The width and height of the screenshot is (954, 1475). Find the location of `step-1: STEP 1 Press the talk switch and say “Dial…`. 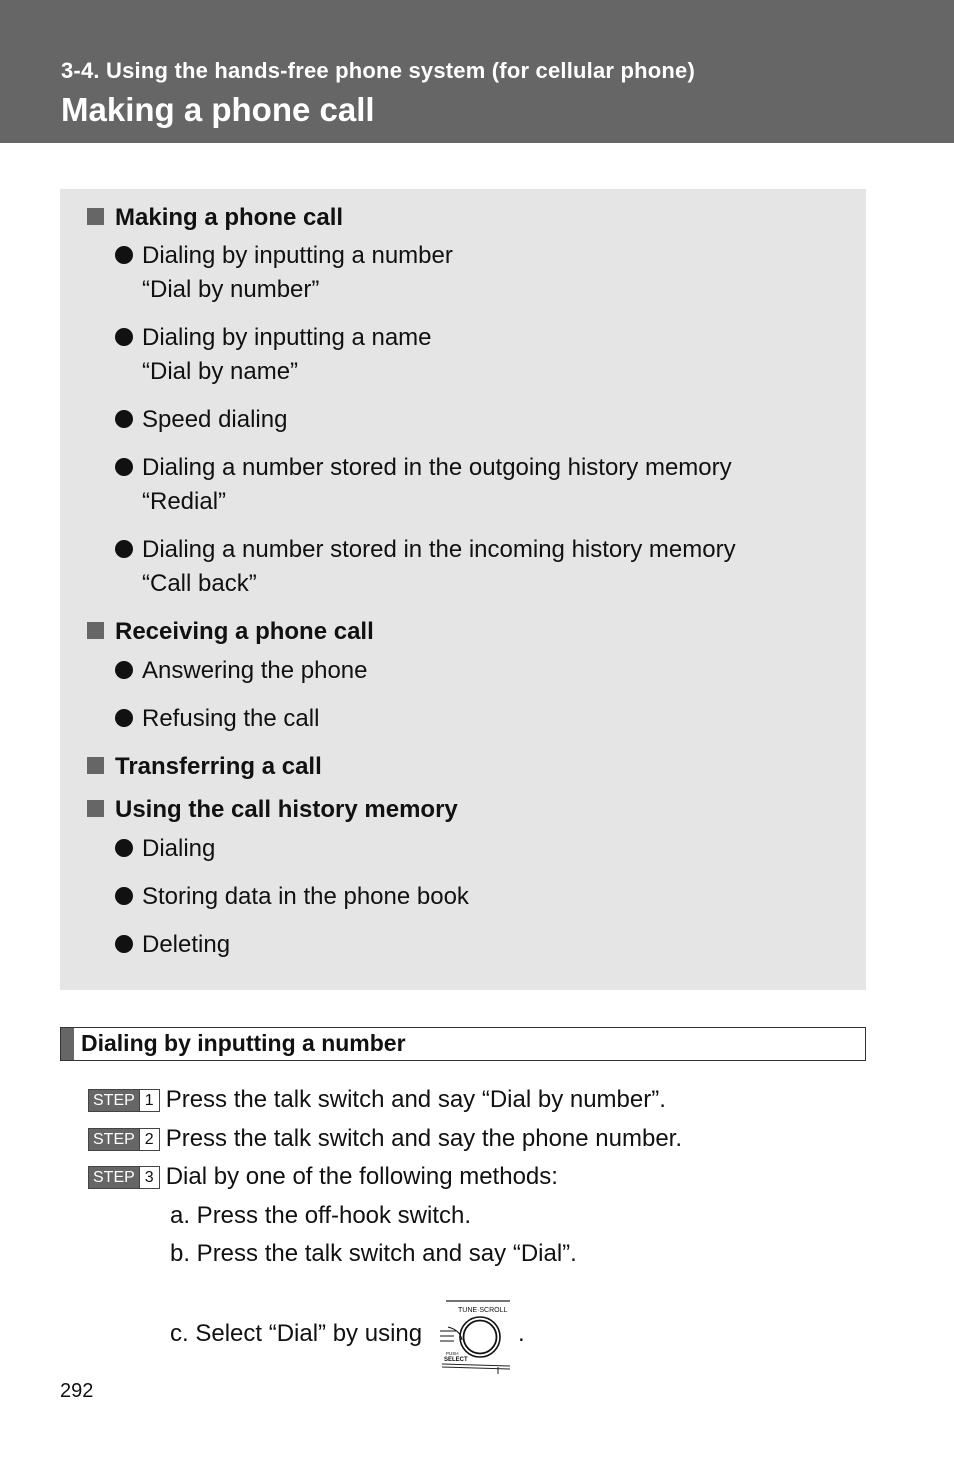

step-1: STEP 1 Press the talk switch and say “Dial… is located at coordinates (377, 1100).